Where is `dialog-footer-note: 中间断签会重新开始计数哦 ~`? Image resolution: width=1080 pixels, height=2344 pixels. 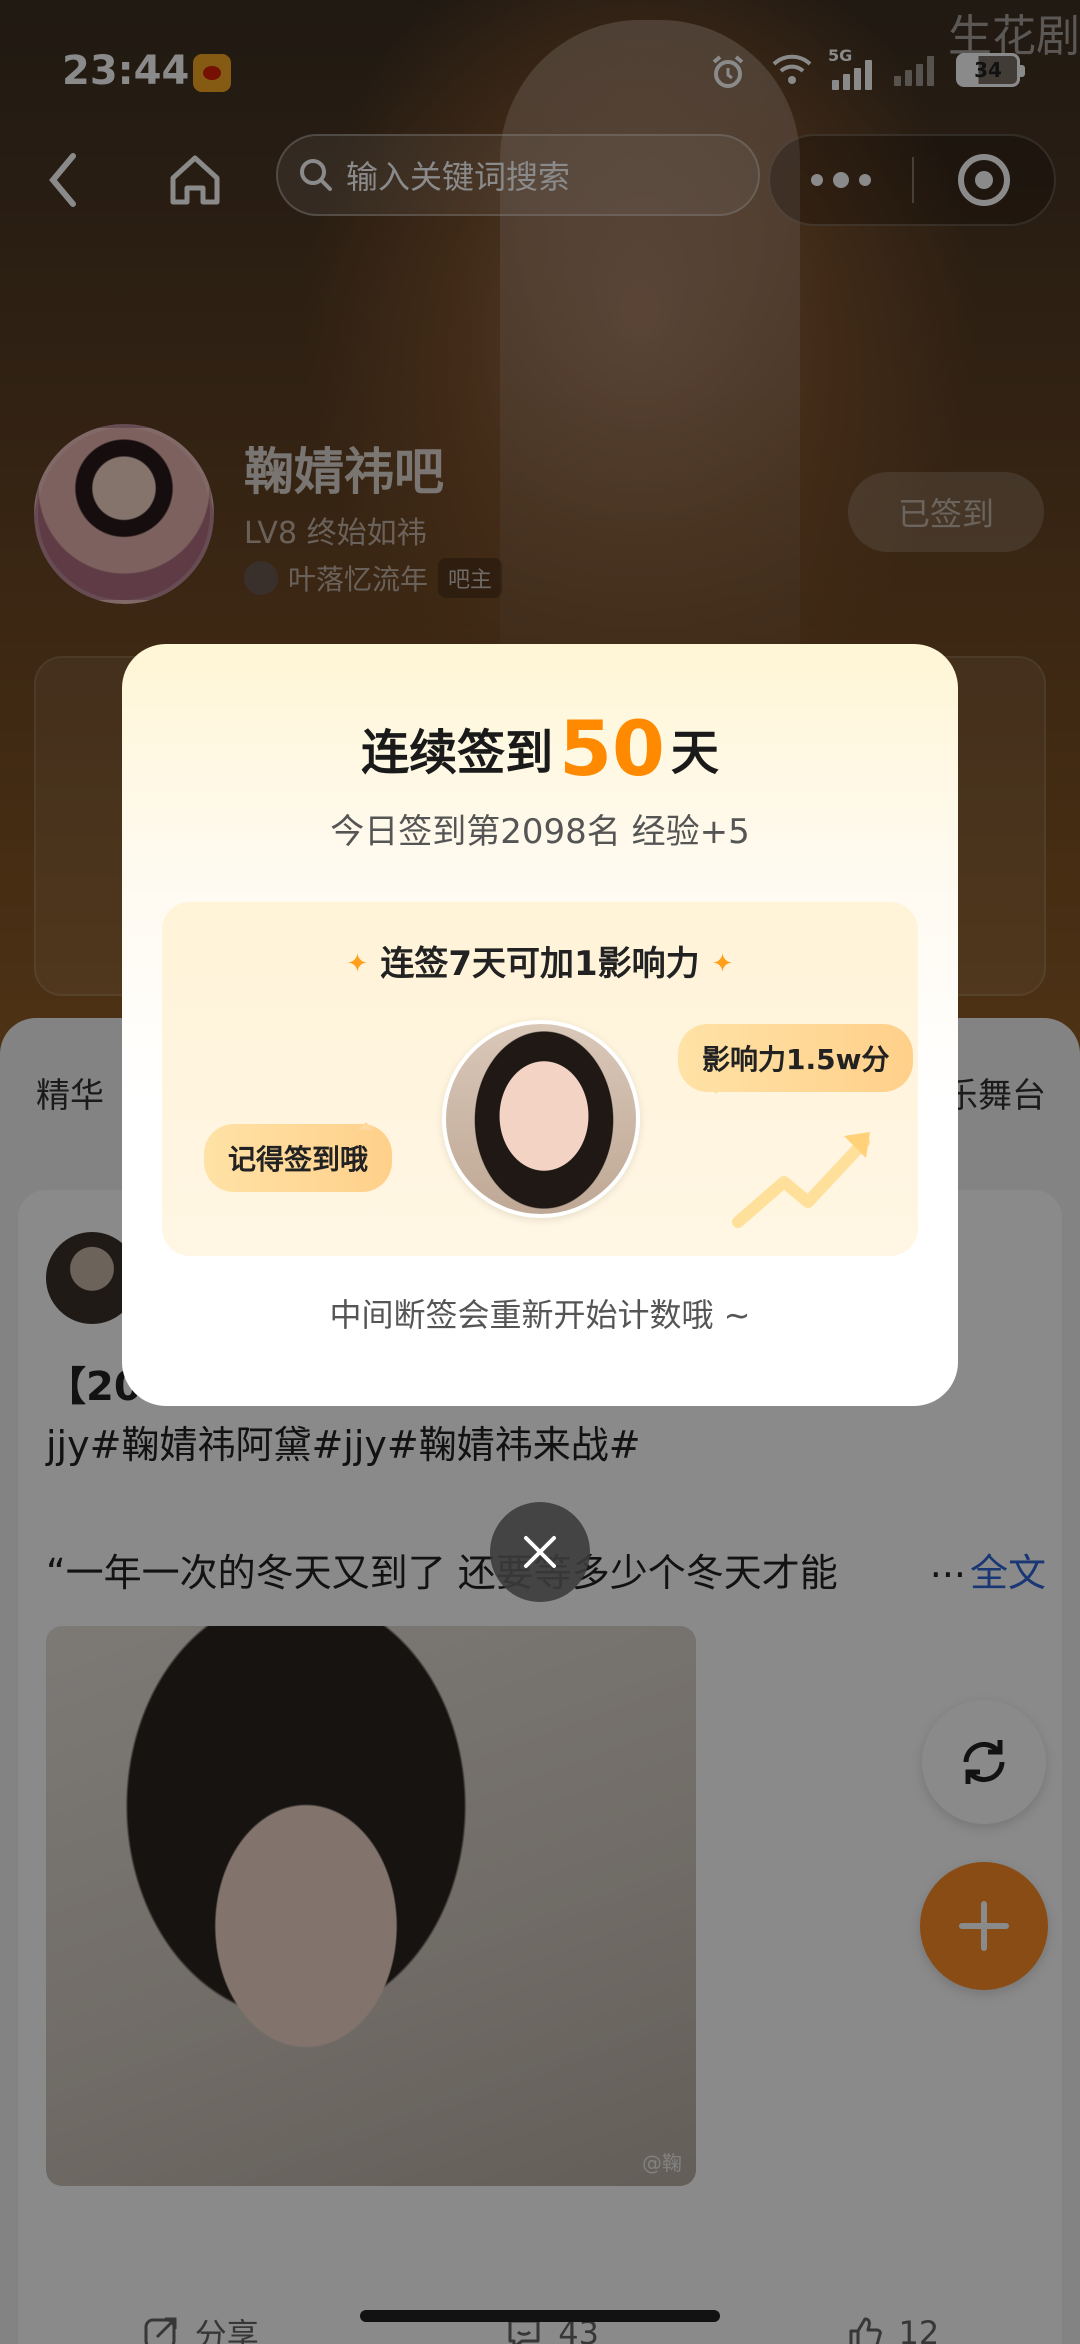
dialog-footer-note: 中间断签会重新开始计数哦 ~ is located at coordinates (540, 1315).